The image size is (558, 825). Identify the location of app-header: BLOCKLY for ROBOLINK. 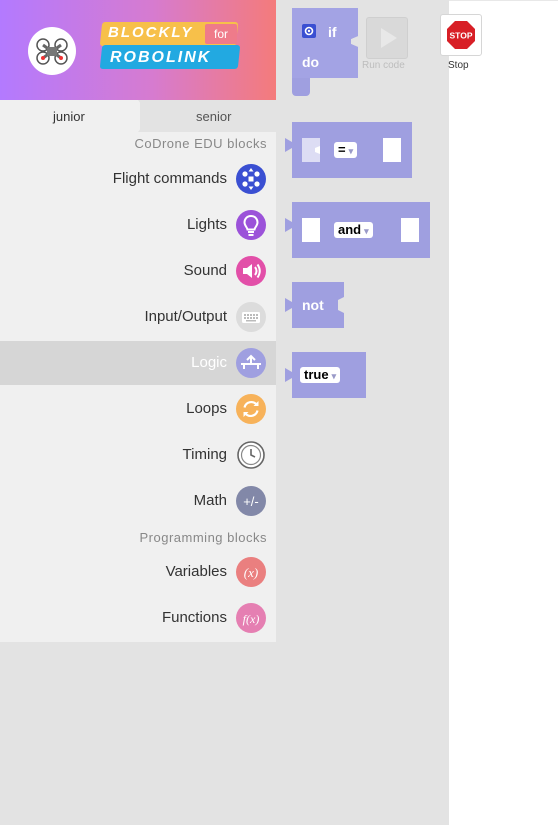
(138, 50).